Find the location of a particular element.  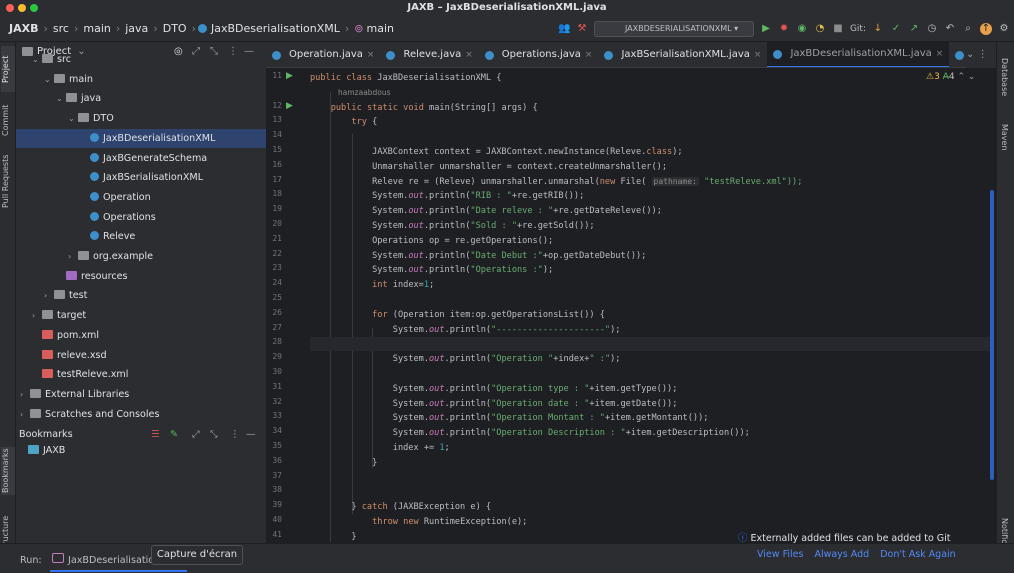

tab-list-chevron-icon: ⌄ is located at coordinates (970, 54).